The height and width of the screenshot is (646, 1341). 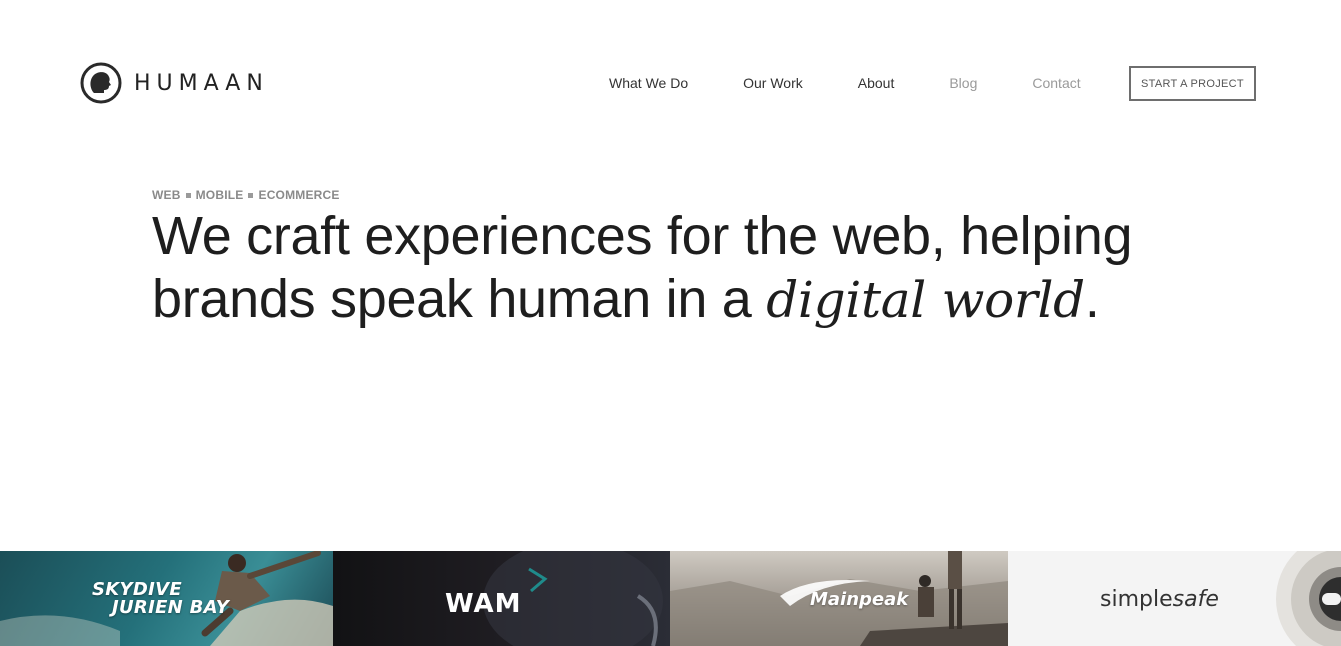 What do you see at coordinates (171, 607) in the screenshot?
I see `skydive-line-2: JURIEN BAY` at bounding box center [171, 607].